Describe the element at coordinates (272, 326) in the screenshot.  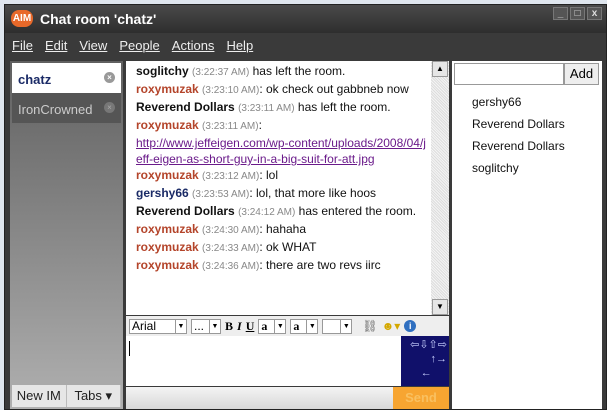
I see `text-color-button: a ▼` at that location.